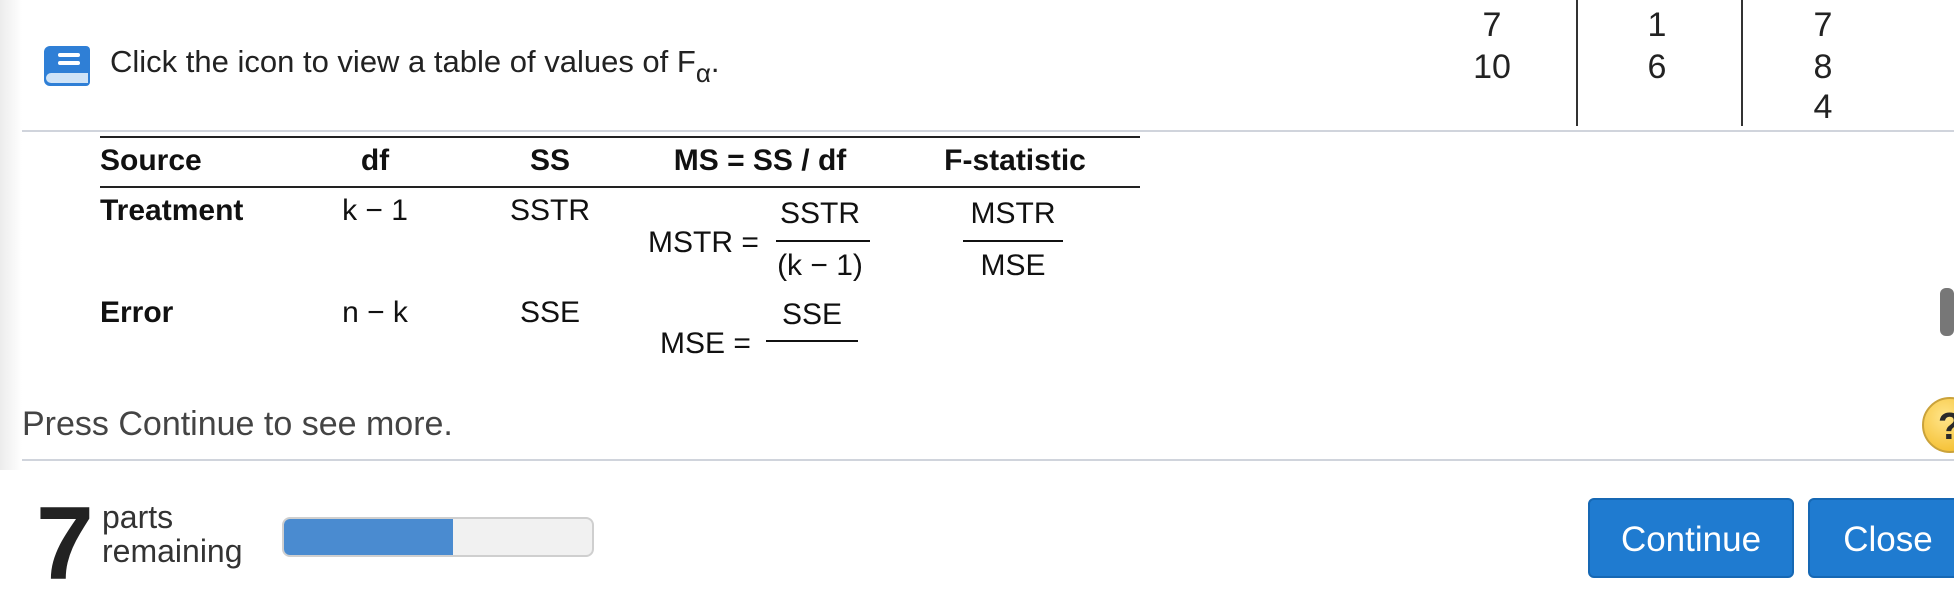 This screenshot has width=1954, height=602. What do you see at coordinates (172, 551) in the screenshot?
I see `parts-label-line-2: remaining` at bounding box center [172, 551].